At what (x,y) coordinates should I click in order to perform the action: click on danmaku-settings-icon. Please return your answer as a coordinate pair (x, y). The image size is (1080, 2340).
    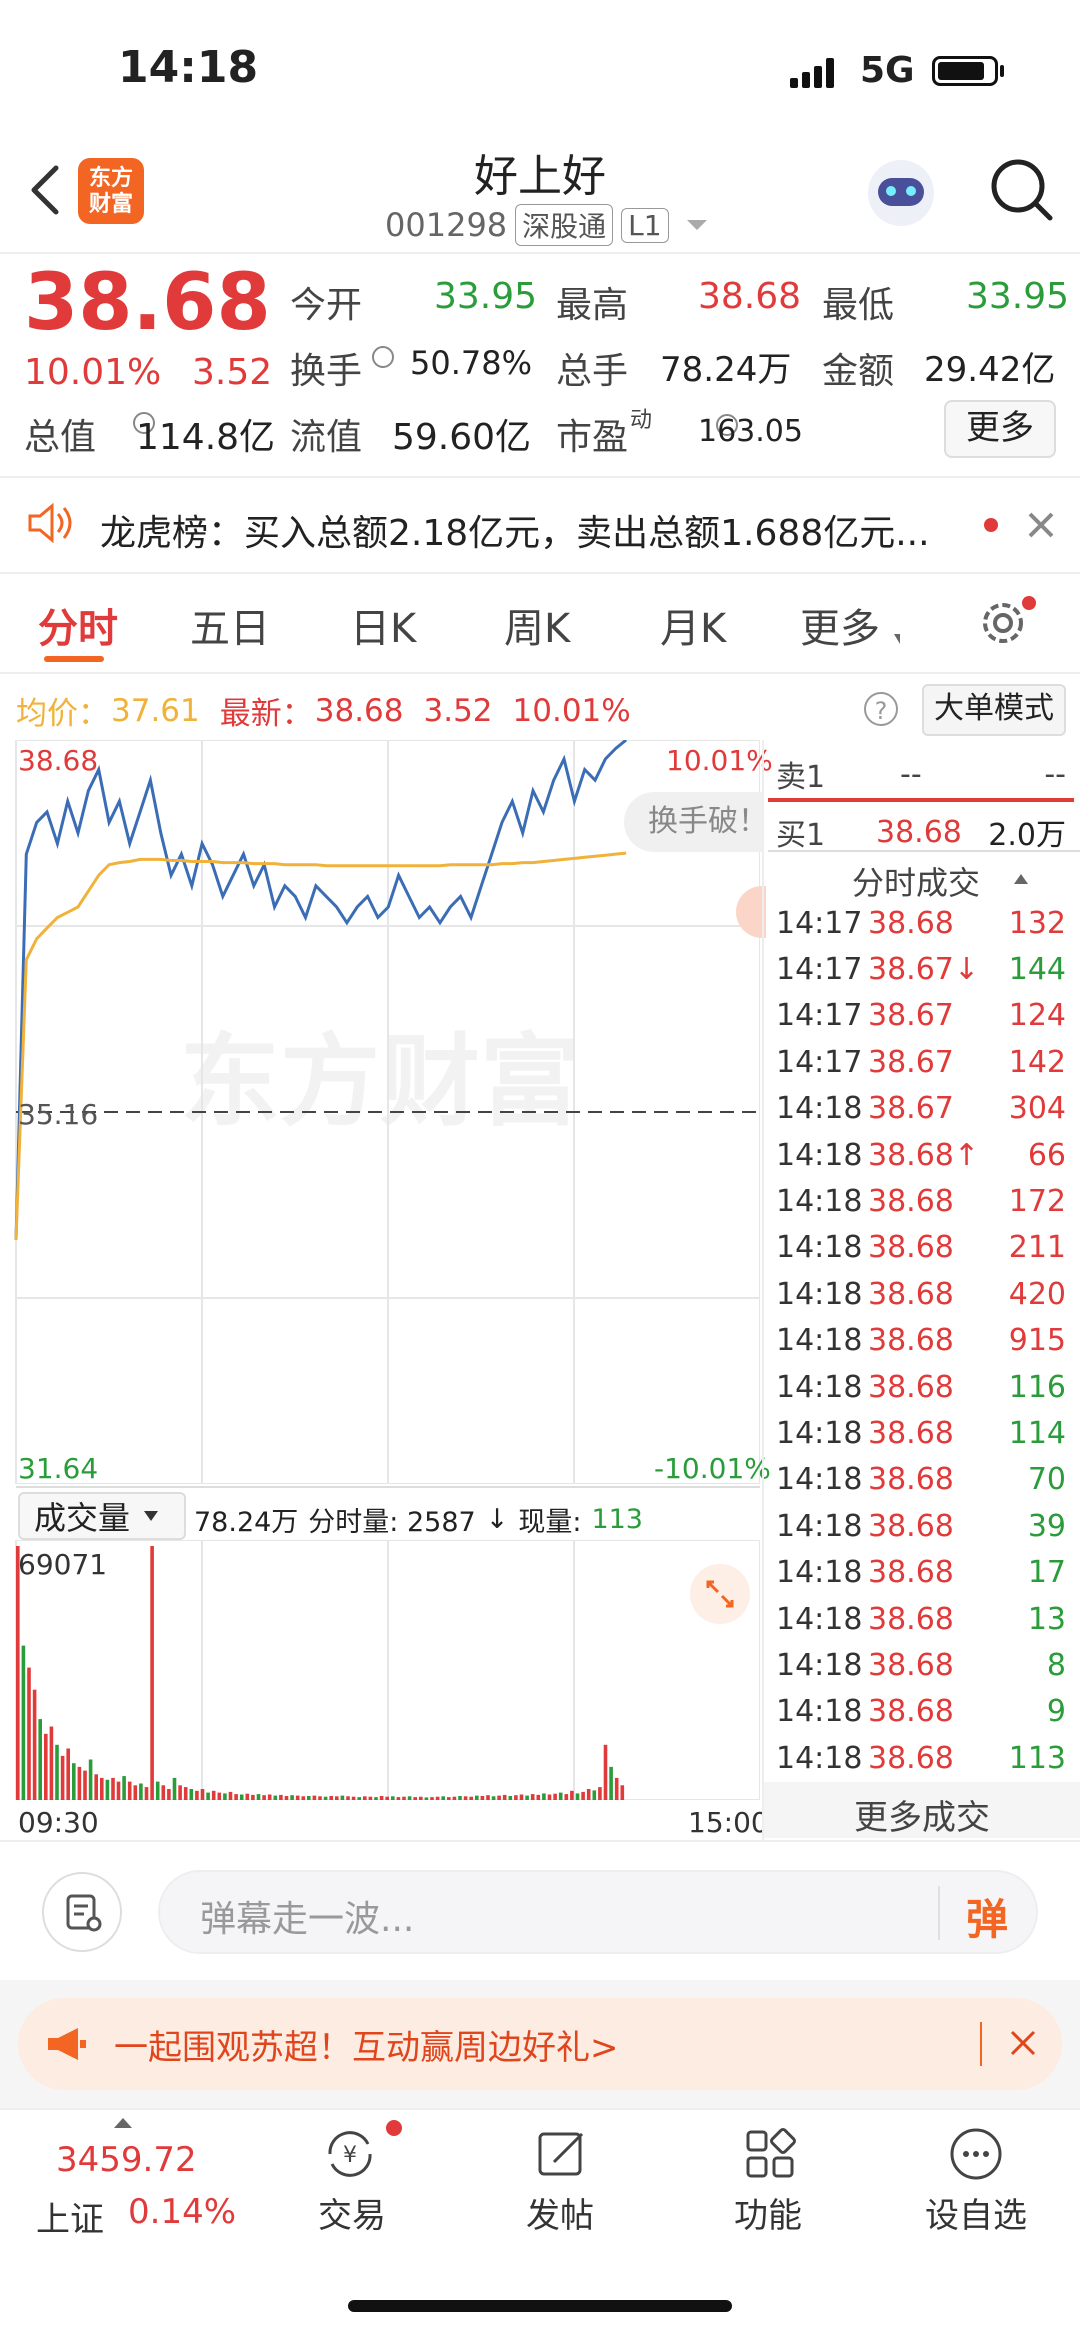
    Looking at the image, I should click on (82, 1912).